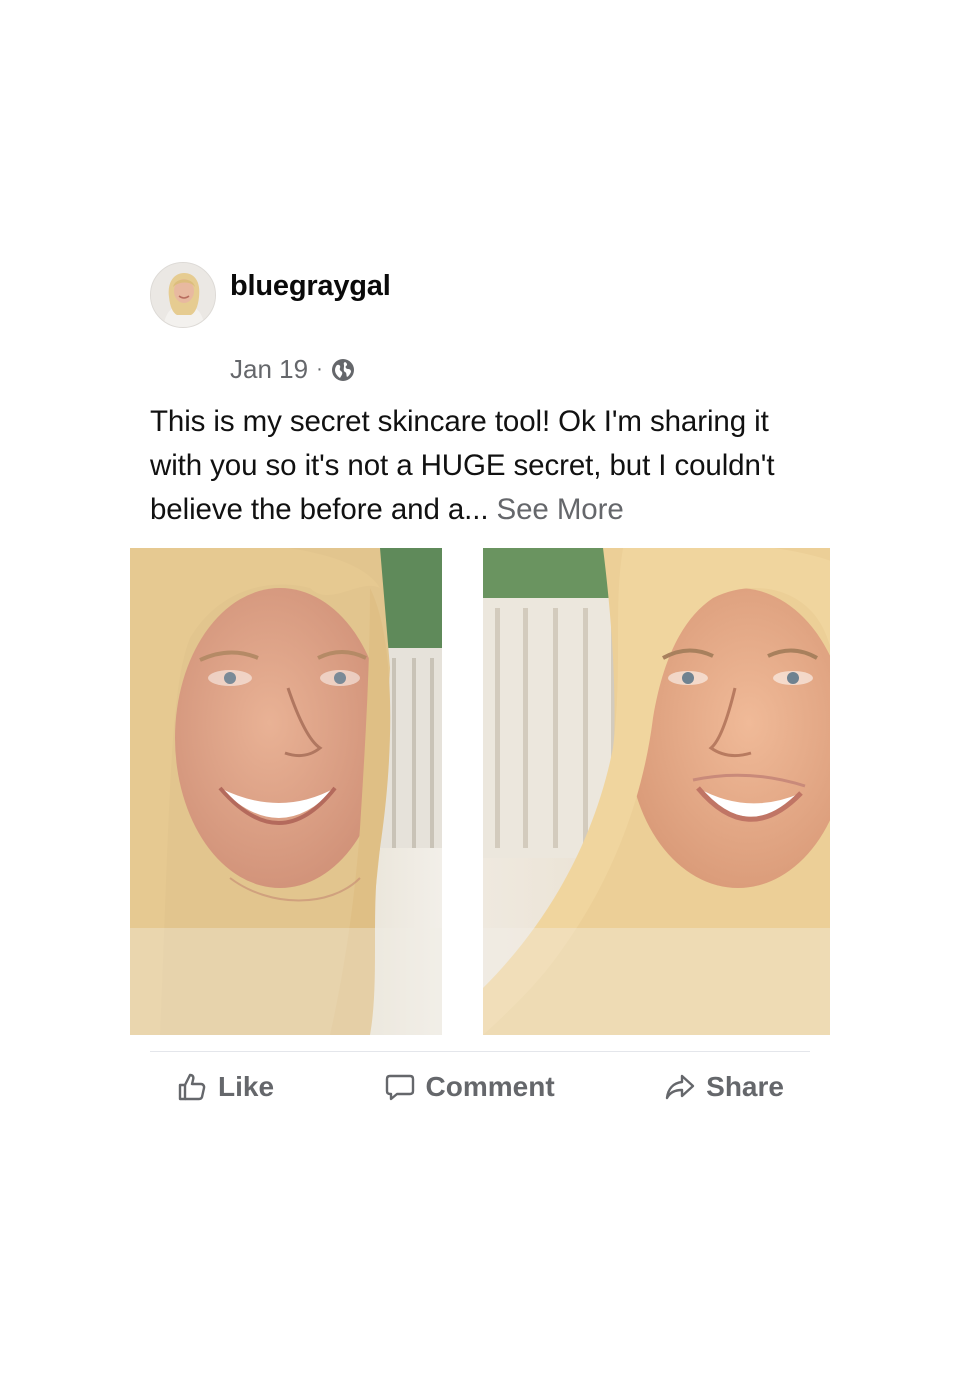  What do you see at coordinates (310, 286) in the screenshot?
I see `author-name: bluegraygal` at bounding box center [310, 286].